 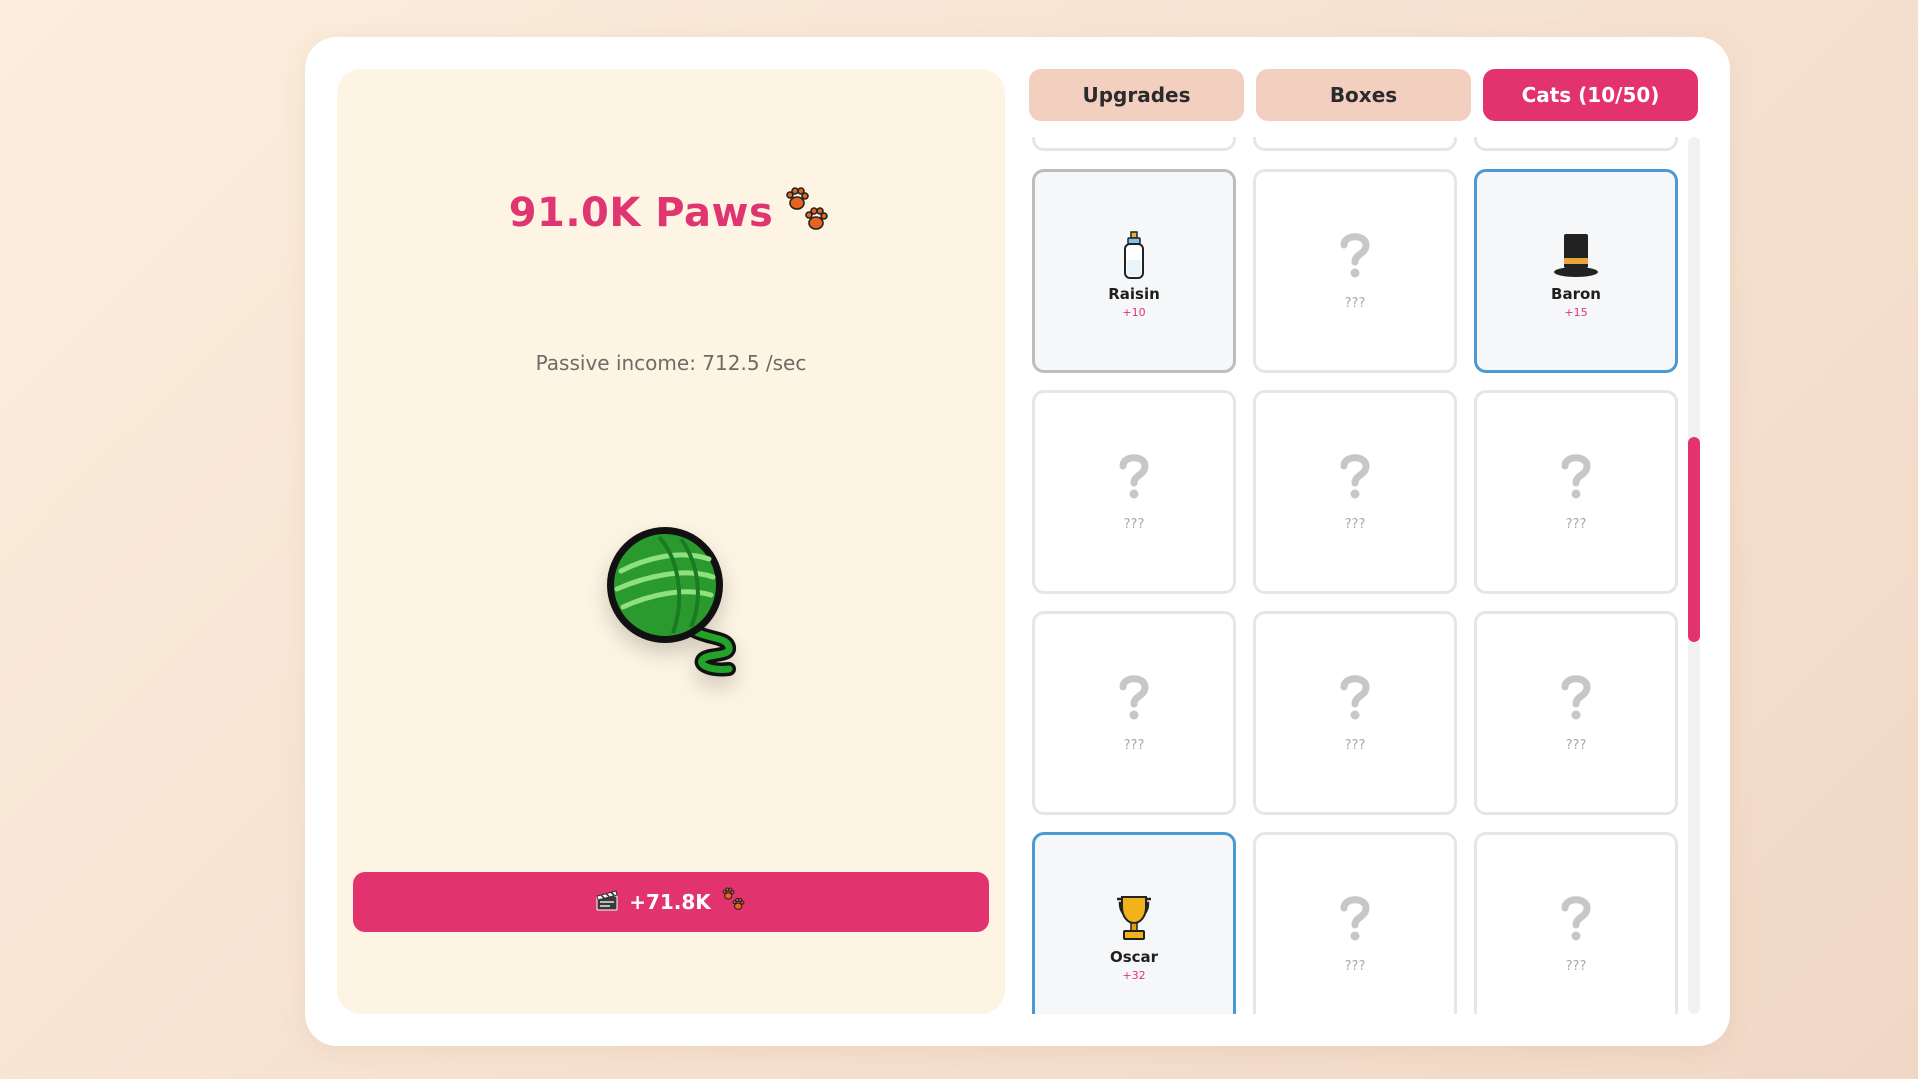 I want to click on top-hat-icon, so click(x=1576, y=255).